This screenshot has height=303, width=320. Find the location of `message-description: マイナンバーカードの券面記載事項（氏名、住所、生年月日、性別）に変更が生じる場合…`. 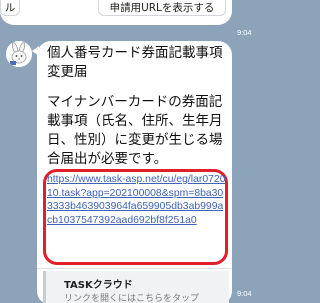

message-description: マイナンバーカードの券面記載事項（氏名、住所、生年月日、性別）に変更が生じる場合… is located at coordinates (135, 130).